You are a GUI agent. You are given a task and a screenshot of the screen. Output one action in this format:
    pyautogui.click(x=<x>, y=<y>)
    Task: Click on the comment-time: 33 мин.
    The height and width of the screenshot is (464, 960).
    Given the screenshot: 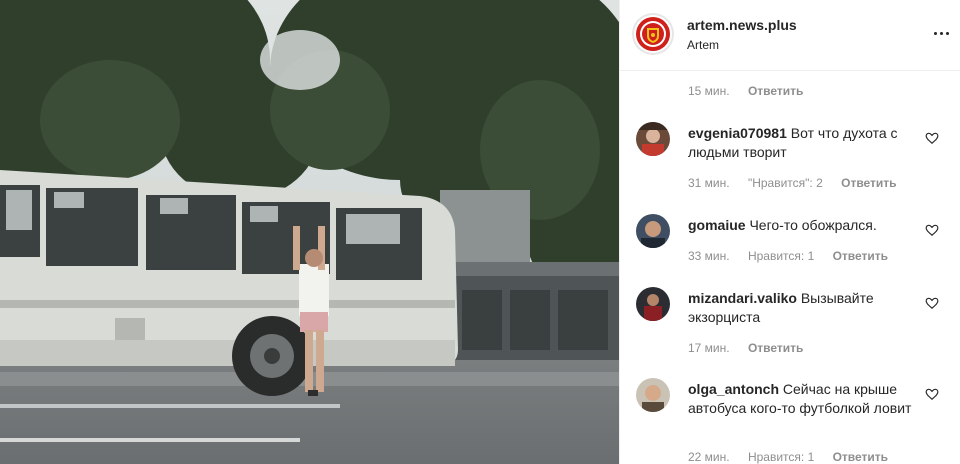 What is the action you would take?
    pyautogui.click(x=709, y=256)
    